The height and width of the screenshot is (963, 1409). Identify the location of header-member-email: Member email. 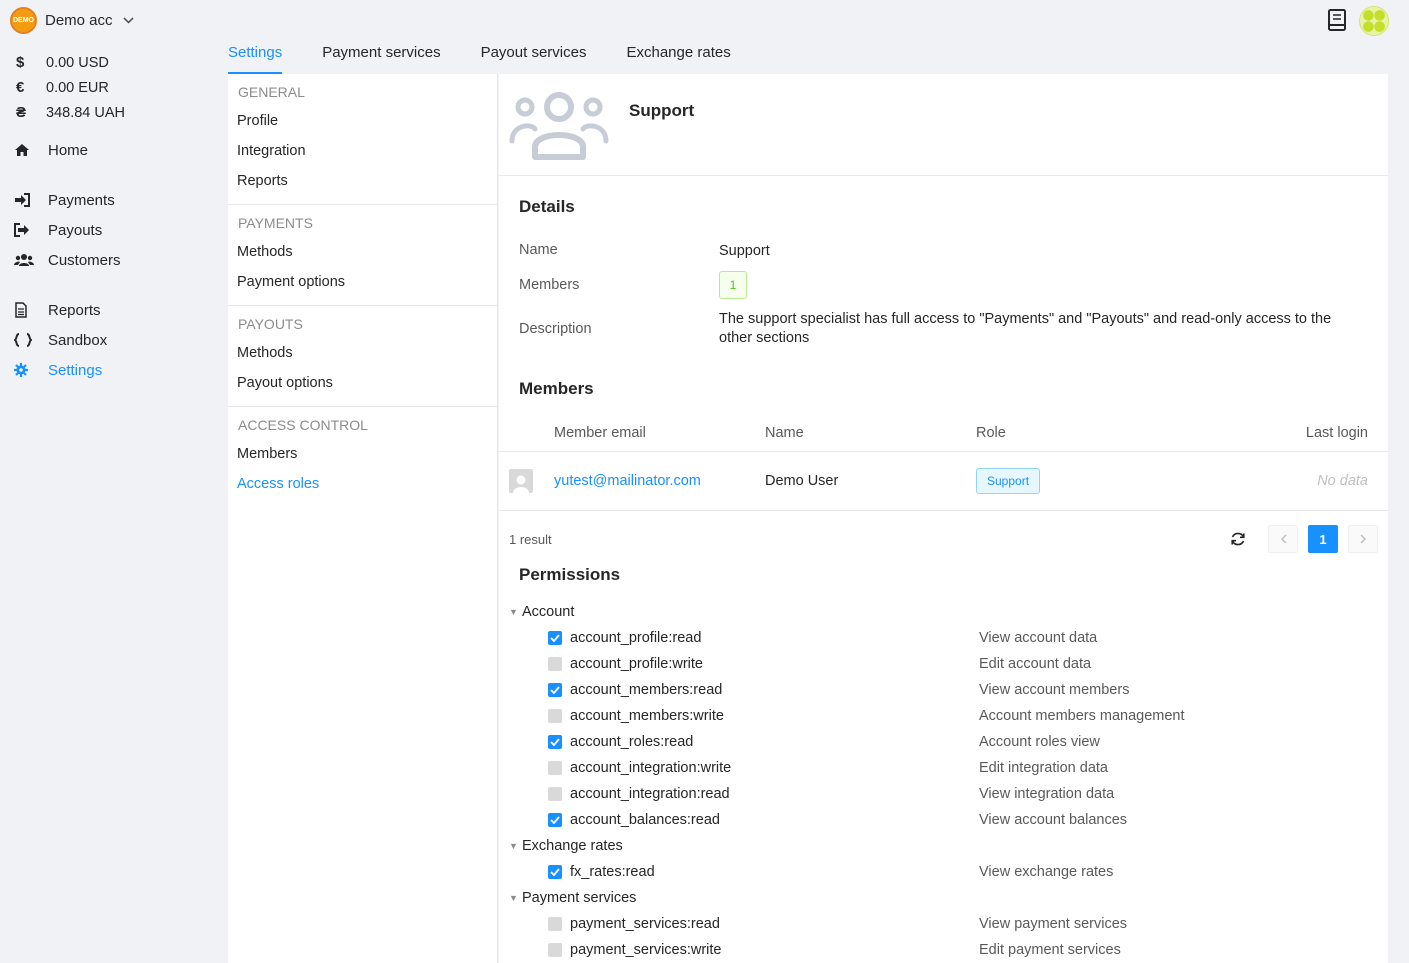
(659, 433).